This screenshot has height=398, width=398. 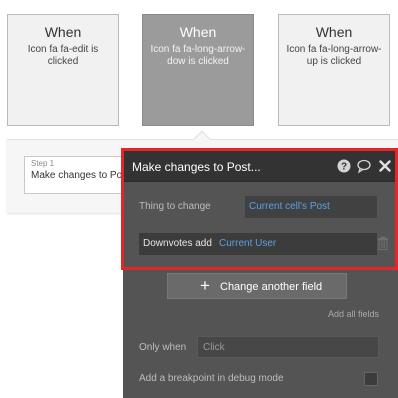 I want to click on thing-to-change-value: Current cell's Post, so click(x=289, y=206).